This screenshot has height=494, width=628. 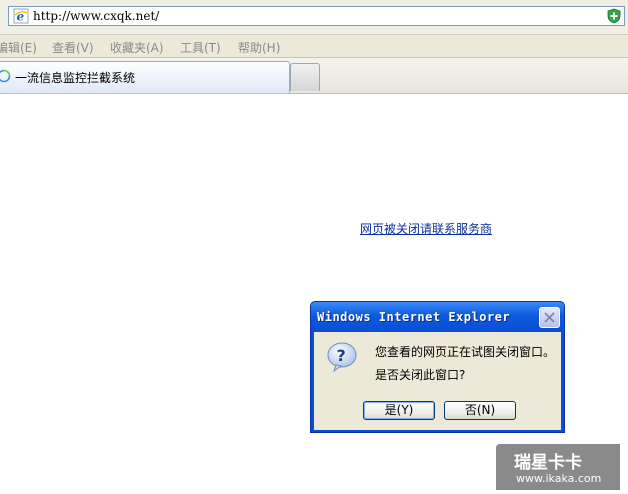 I want to click on no-button: 否(N), so click(x=480, y=410).